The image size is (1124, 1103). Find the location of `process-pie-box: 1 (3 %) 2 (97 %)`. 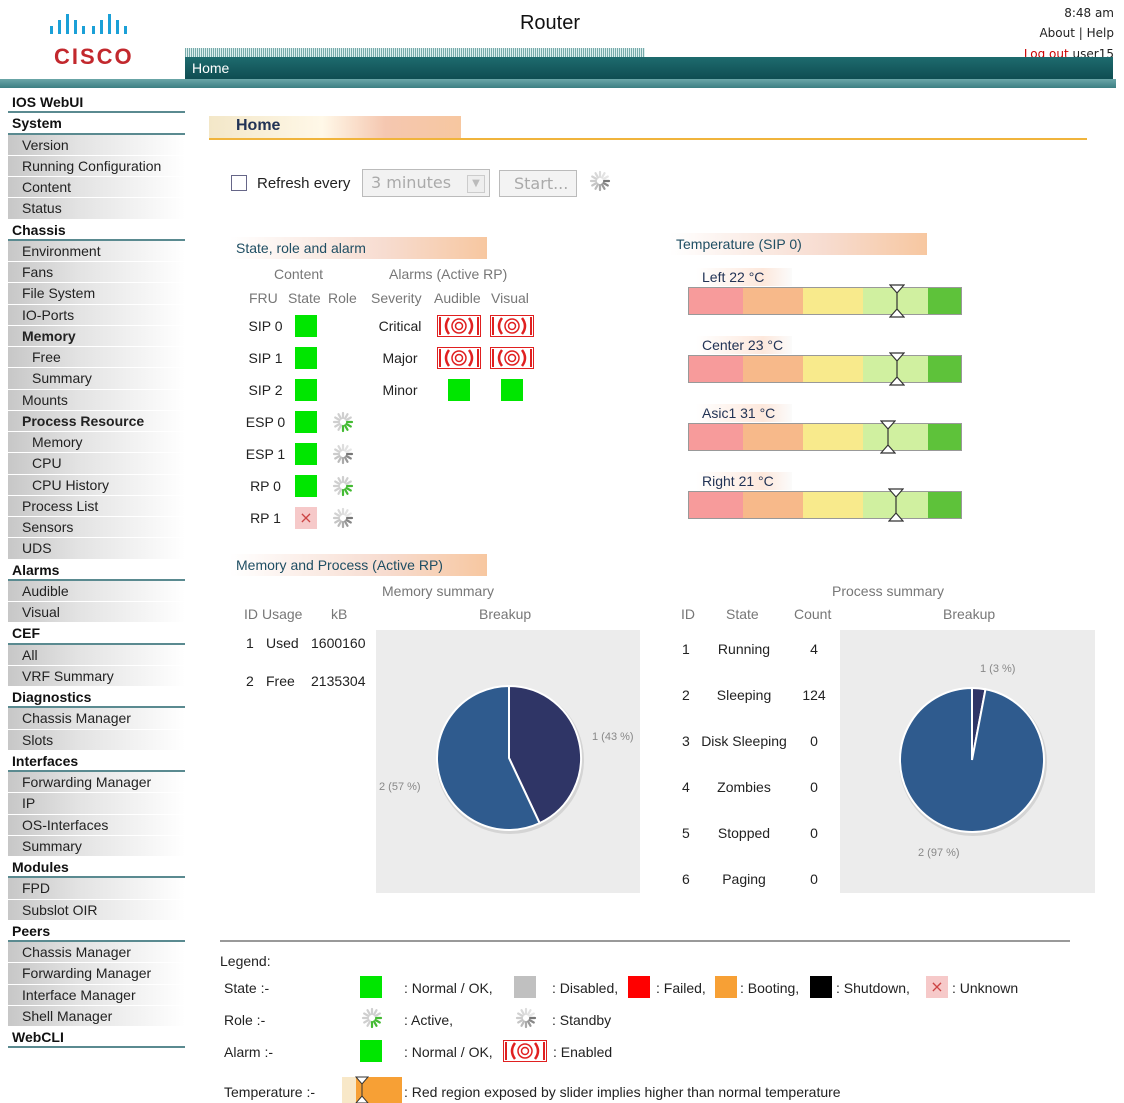

process-pie-box: 1 (3 %) 2 (97 %) is located at coordinates (967, 761).